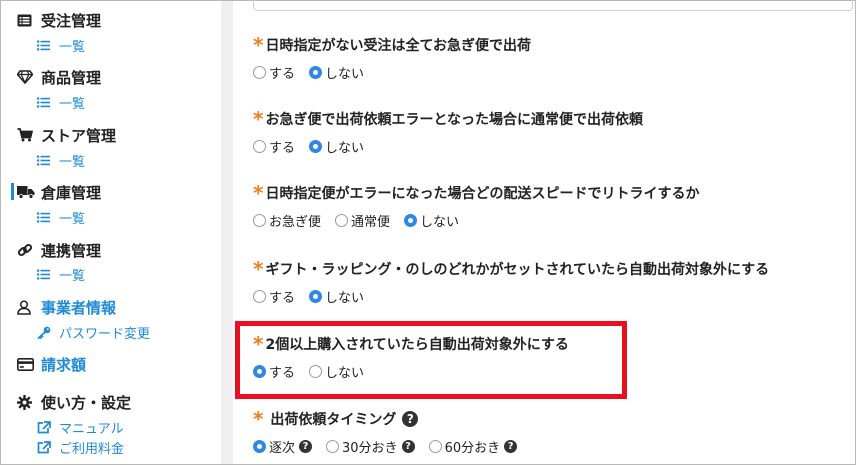 This screenshot has height=465, width=856. Describe the element at coordinates (27, 192) in the screenshot. I see `truck-icon` at that location.